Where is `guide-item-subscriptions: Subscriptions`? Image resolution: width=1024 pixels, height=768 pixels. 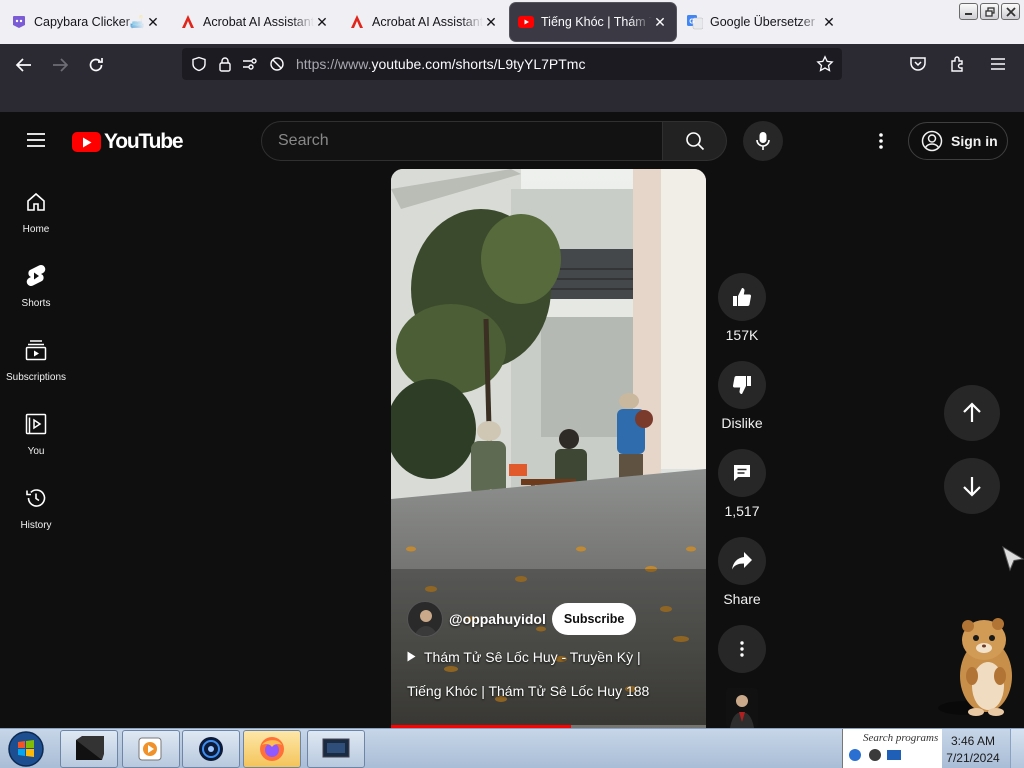
guide-item-subscriptions: Subscriptions is located at coordinates (36, 365).